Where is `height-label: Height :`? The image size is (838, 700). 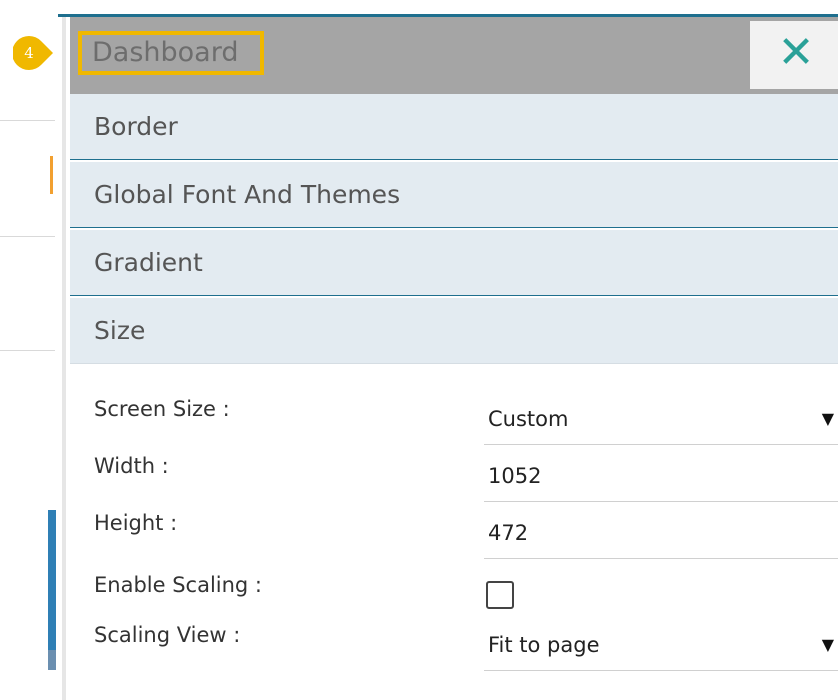
height-label: Height : is located at coordinates (136, 523).